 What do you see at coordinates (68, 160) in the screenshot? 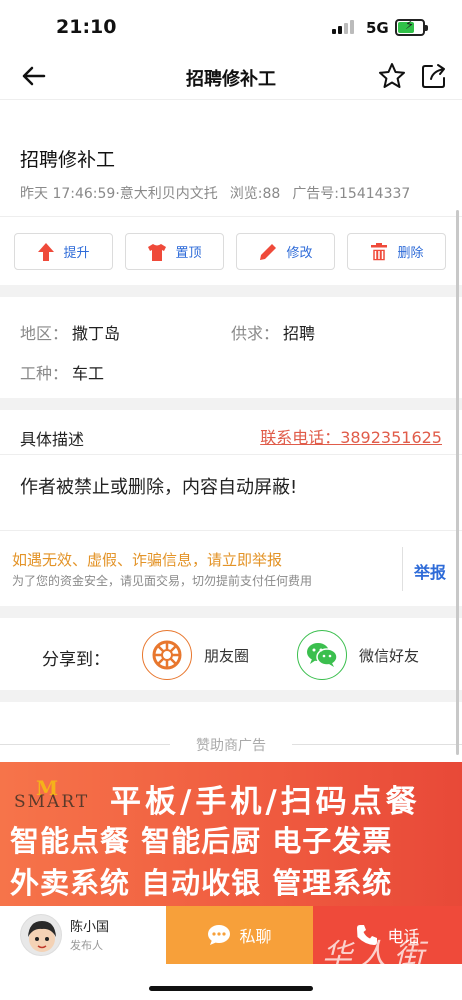
I see `post-title: 招聘修补工` at bounding box center [68, 160].